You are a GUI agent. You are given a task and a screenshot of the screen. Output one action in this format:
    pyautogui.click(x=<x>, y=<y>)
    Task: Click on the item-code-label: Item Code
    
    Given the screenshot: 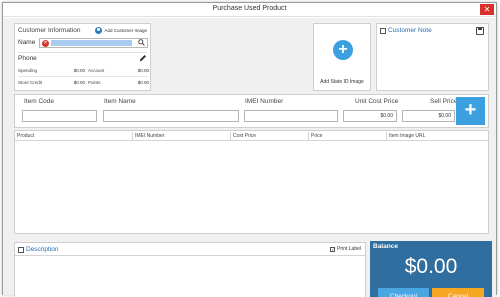 What is the action you would take?
    pyautogui.click(x=39, y=101)
    